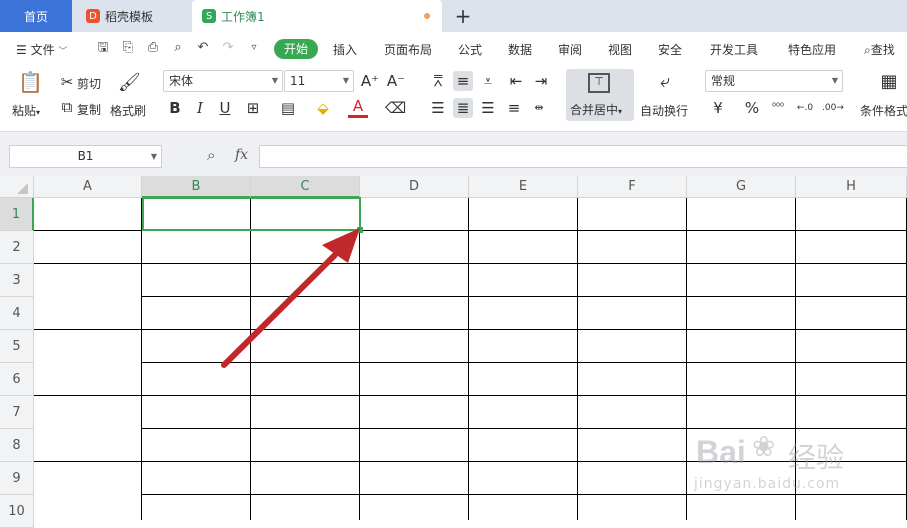  What do you see at coordinates (816, 457) in the screenshot?
I see `watermark-suffix: 经验` at bounding box center [816, 457].